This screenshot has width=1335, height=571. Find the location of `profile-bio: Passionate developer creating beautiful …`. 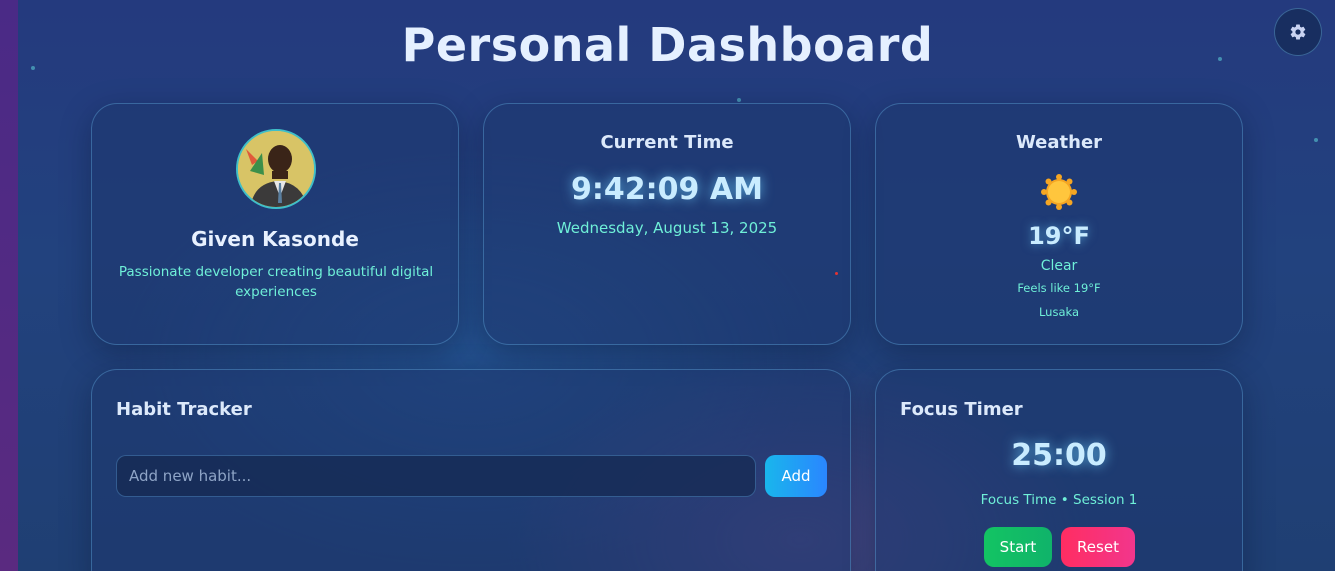

profile-bio: Passionate developer creating beautiful … is located at coordinates (276, 282).